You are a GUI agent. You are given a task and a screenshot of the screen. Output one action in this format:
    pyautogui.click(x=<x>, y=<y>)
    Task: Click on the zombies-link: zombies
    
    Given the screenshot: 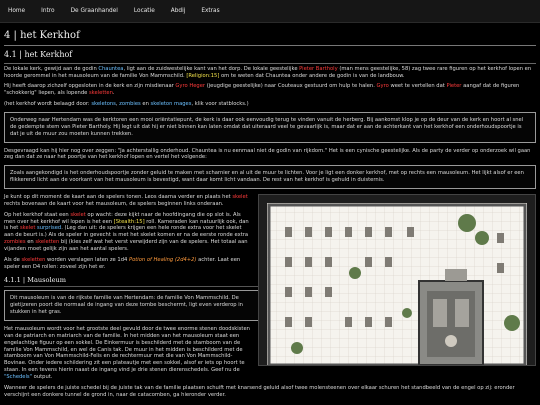 What is the action you would take?
    pyautogui.click(x=130, y=104)
    